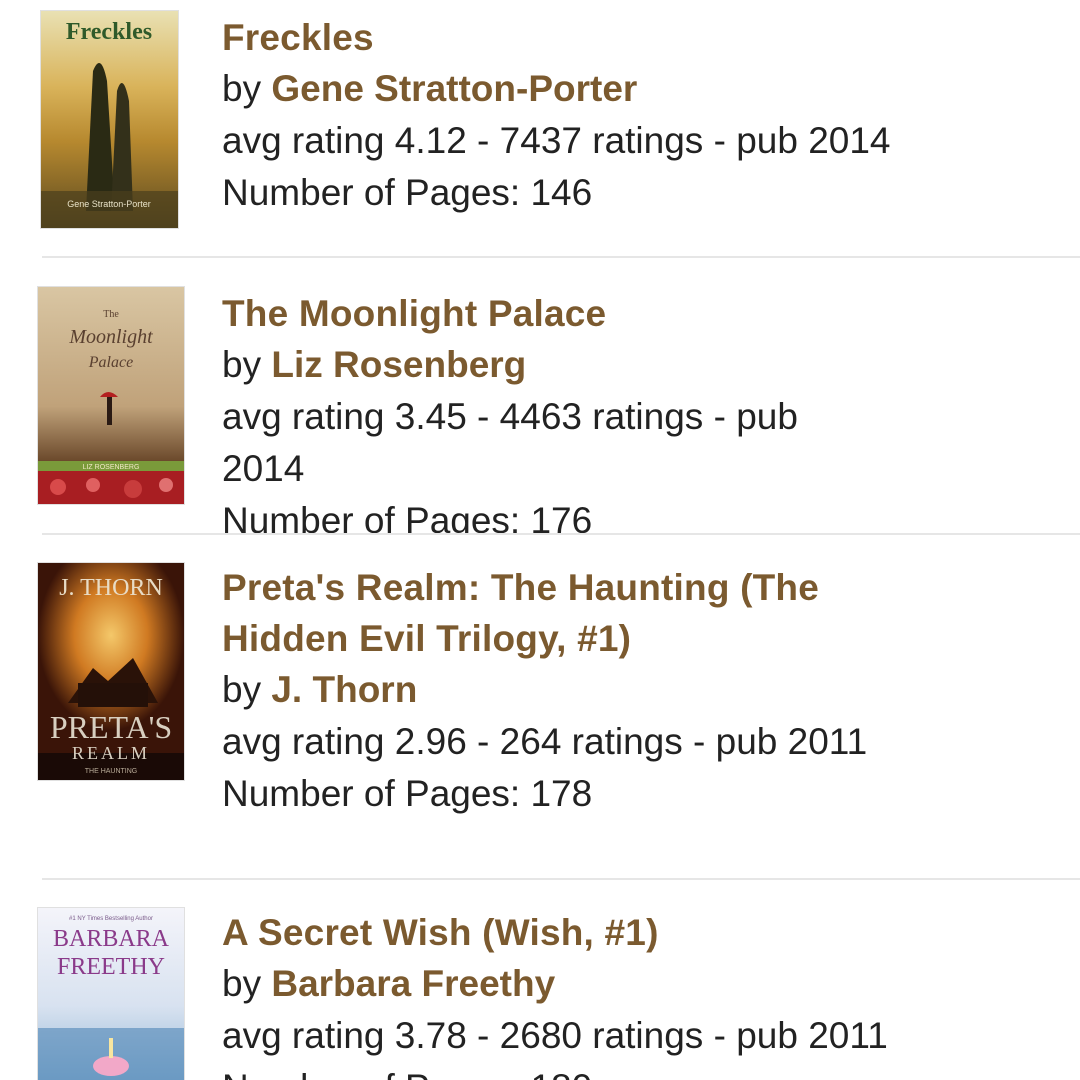 This screenshot has height=1080, width=1080. Describe the element at coordinates (111, 967) in the screenshot. I see `svg-text: FREETHY` at that location.